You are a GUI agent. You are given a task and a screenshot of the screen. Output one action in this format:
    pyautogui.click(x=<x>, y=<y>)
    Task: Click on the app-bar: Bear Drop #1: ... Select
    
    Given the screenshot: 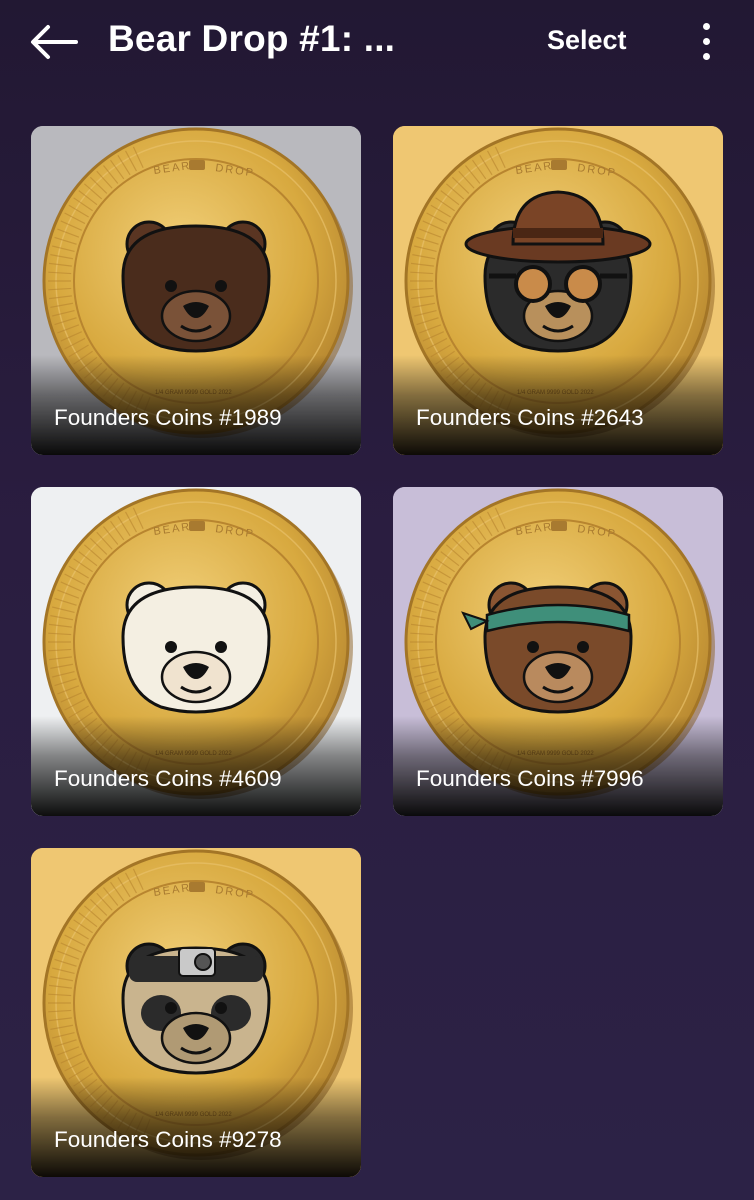 What is the action you would take?
    pyautogui.click(x=377, y=43)
    